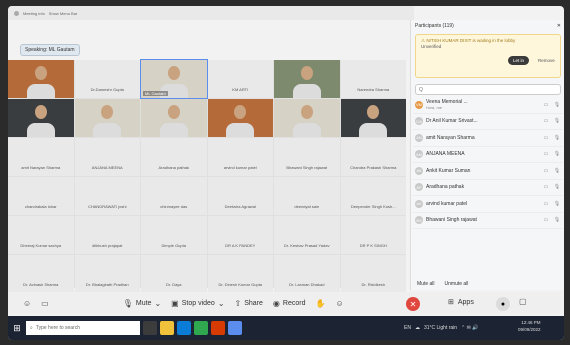 The height and width of the screenshot is (345, 570). I want to click on participant-row: AN amit Narayan Sharma ▭ 🎙, so click(488, 138).